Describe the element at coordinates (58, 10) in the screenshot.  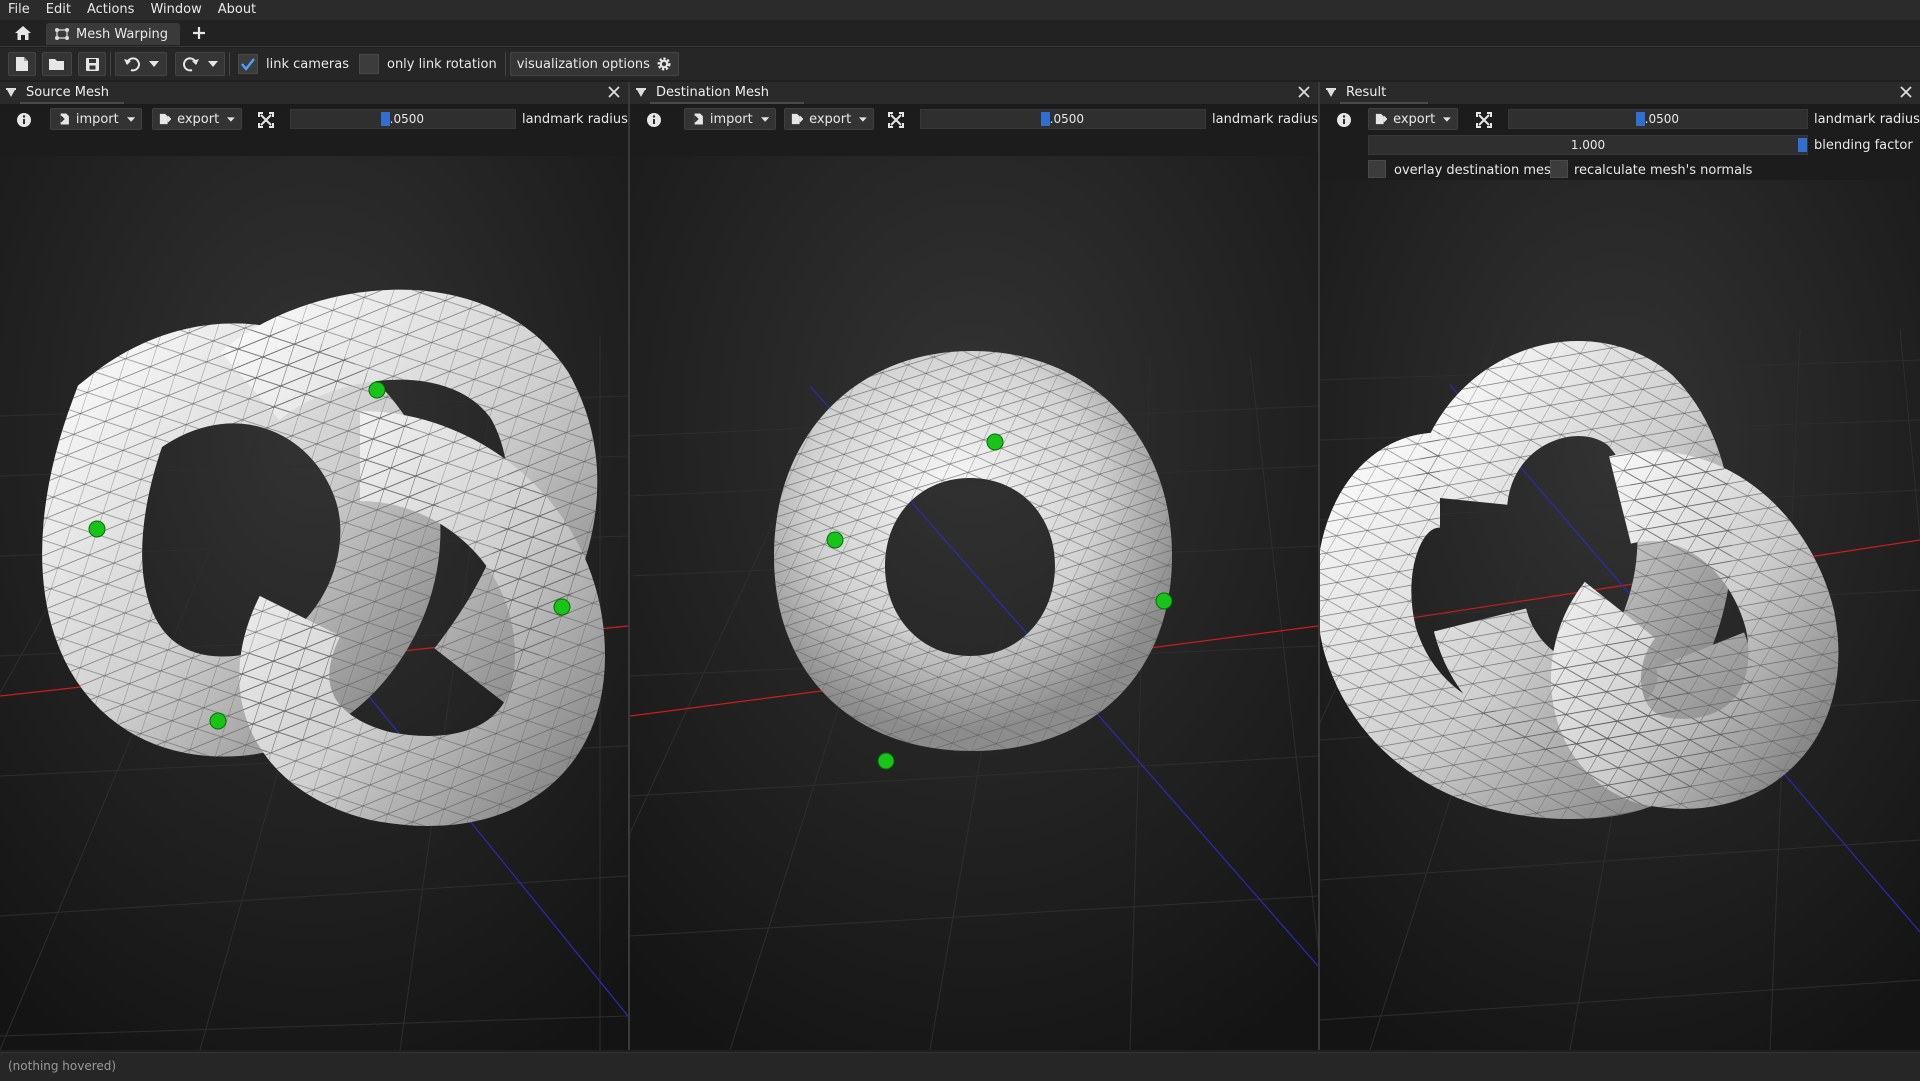
I see `menu-edit: Edit` at that location.